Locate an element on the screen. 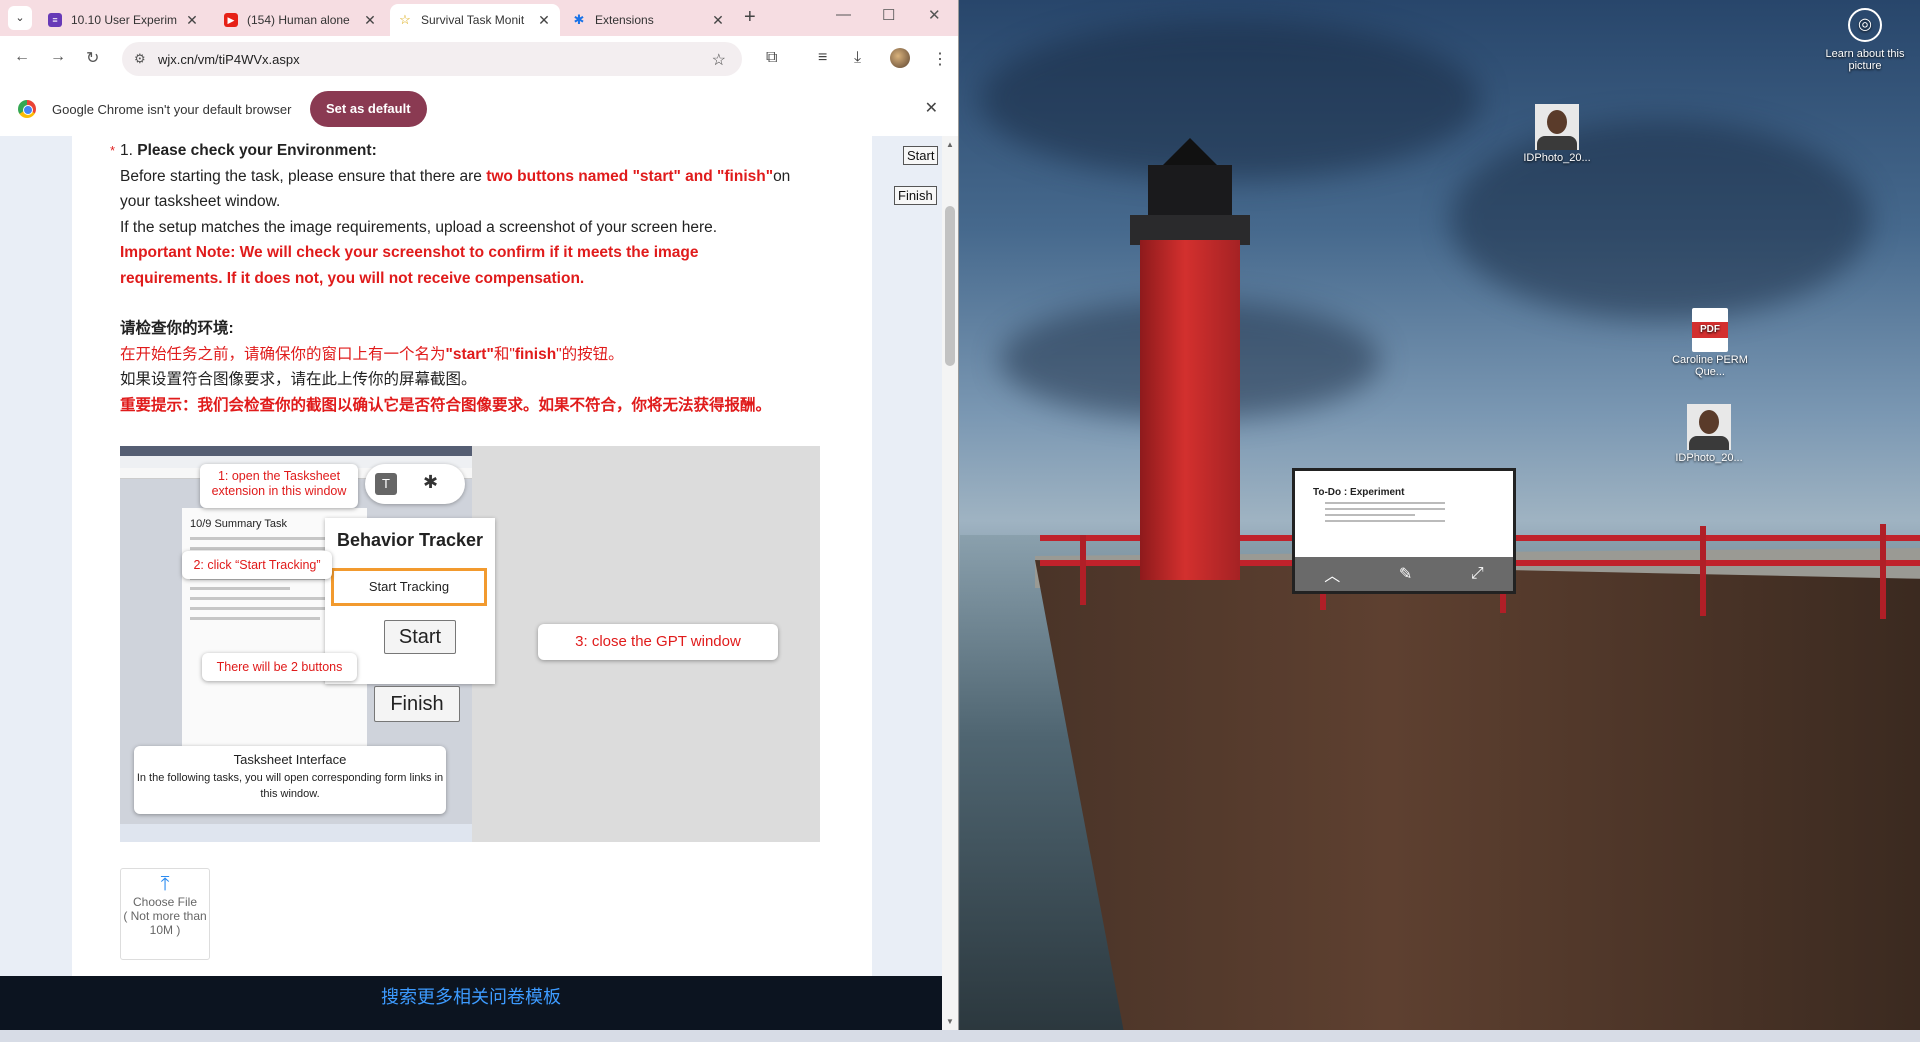 The height and width of the screenshot is (1042, 1920). tasksheet-ext-icon: T is located at coordinates (386, 484).